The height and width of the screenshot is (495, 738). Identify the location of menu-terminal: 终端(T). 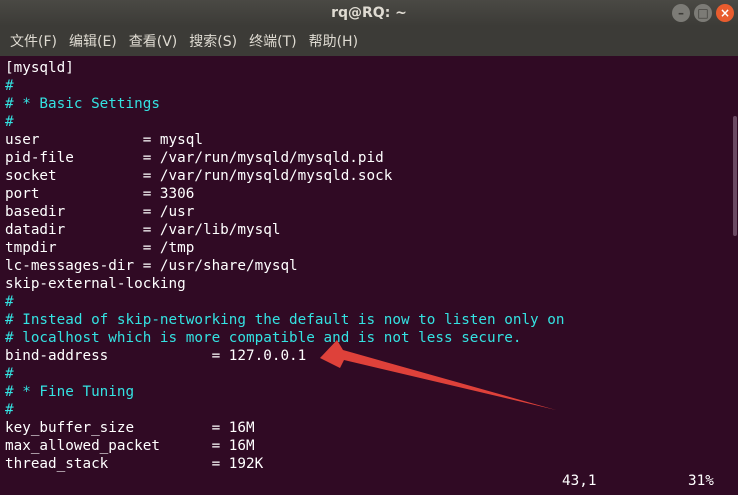
(272, 41).